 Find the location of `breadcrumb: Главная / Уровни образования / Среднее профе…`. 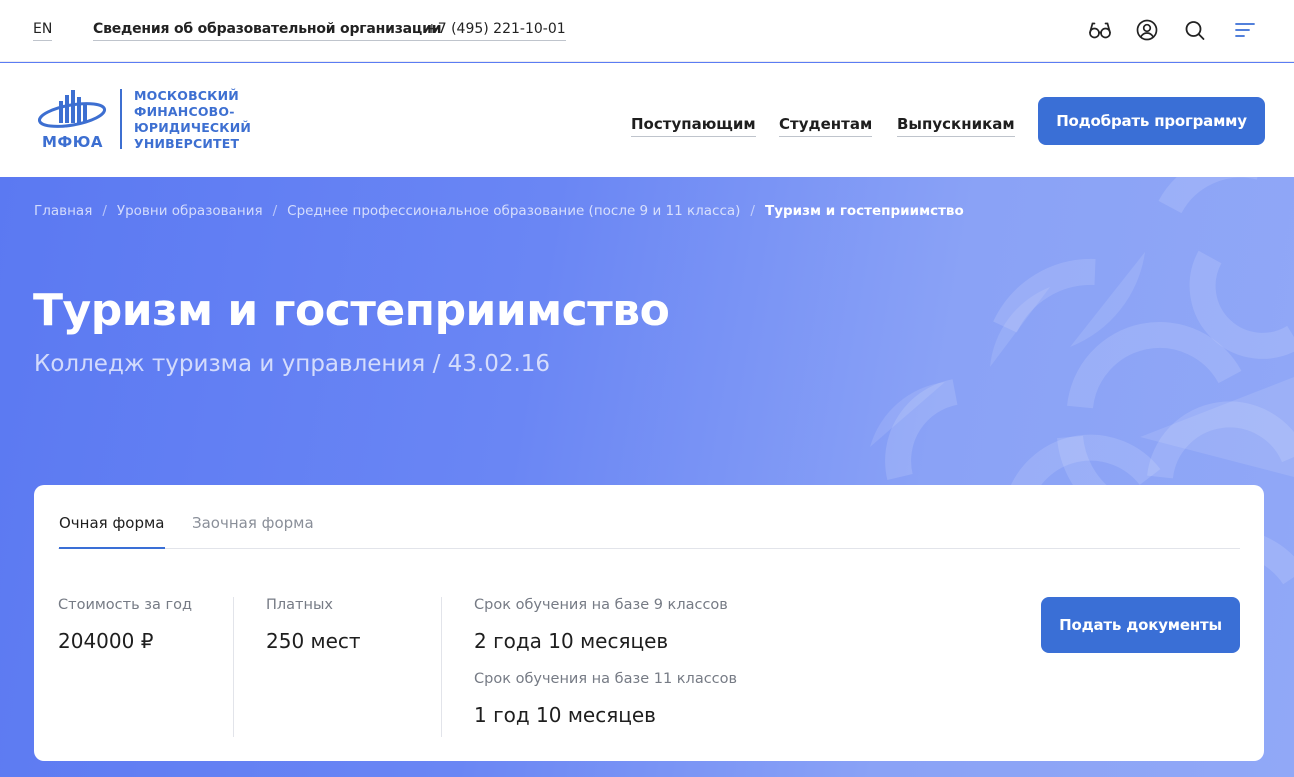

breadcrumb: Главная / Уровни образования / Среднее профе… is located at coordinates (499, 211).